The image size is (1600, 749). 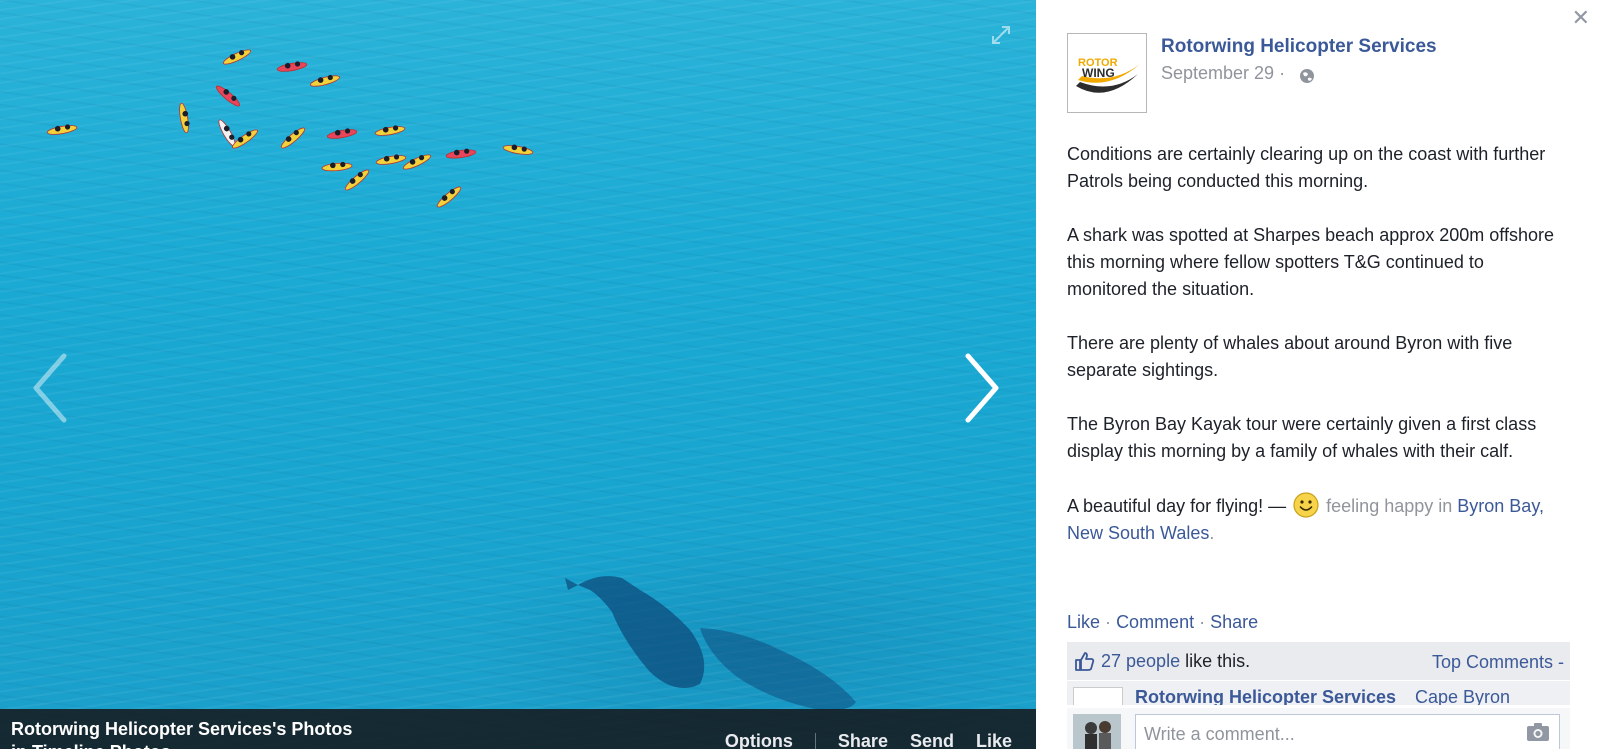 What do you see at coordinates (1538, 732) in the screenshot?
I see `camera-icon` at bounding box center [1538, 732].